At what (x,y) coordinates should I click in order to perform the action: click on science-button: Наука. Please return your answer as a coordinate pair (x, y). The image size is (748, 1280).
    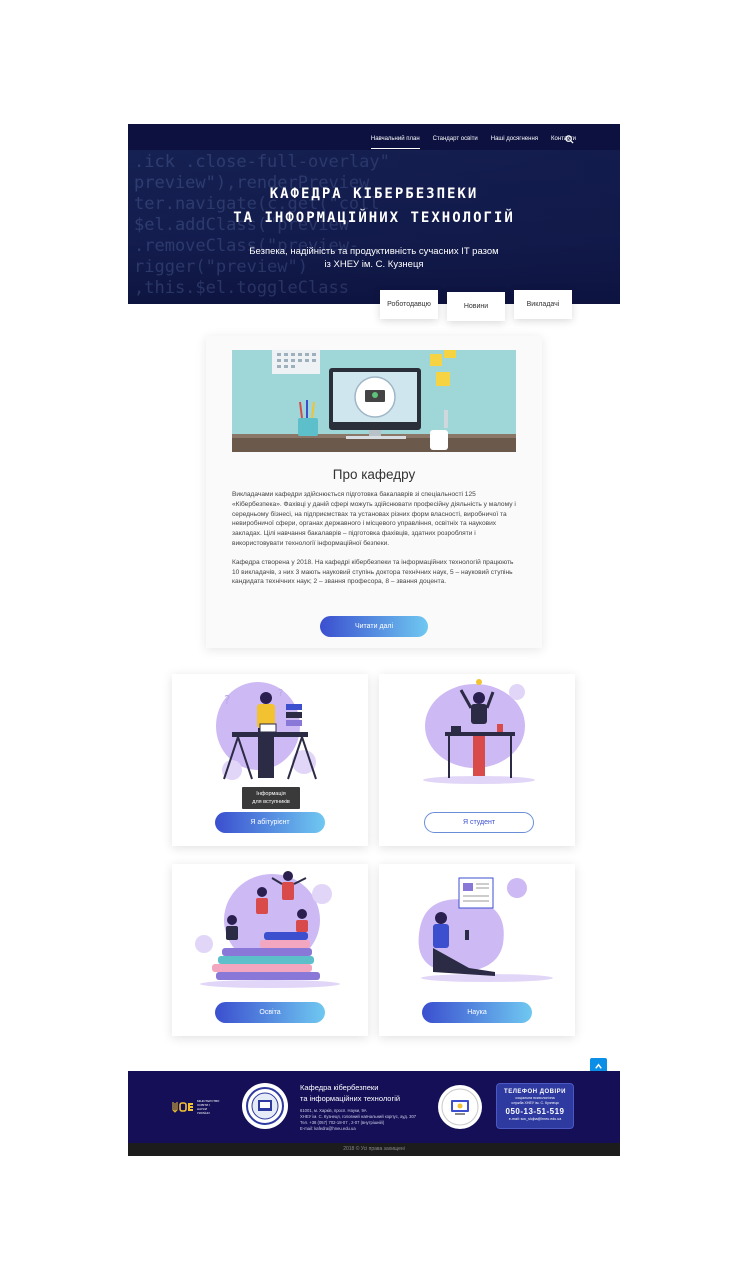
    Looking at the image, I should click on (477, 1012).